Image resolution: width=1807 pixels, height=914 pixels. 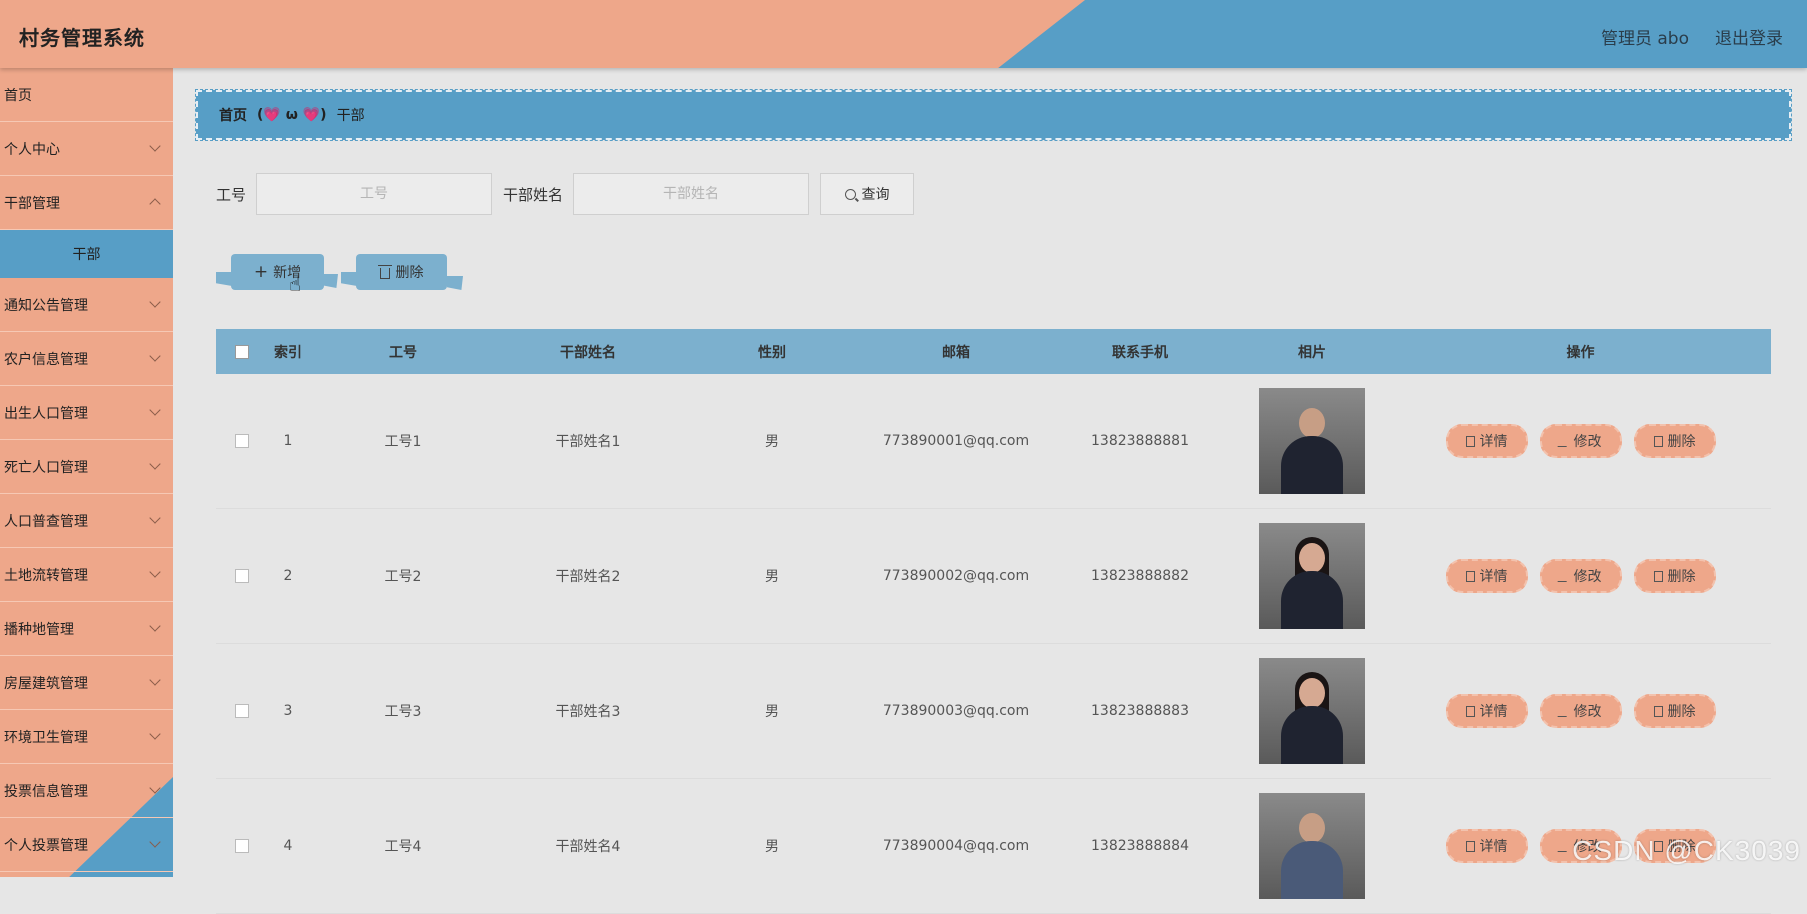 What do you see at coordinates (86, 629) in the screenshot?
I see `sidebar-item-sowing: 播种地管理` at bounding box center [86, 629].